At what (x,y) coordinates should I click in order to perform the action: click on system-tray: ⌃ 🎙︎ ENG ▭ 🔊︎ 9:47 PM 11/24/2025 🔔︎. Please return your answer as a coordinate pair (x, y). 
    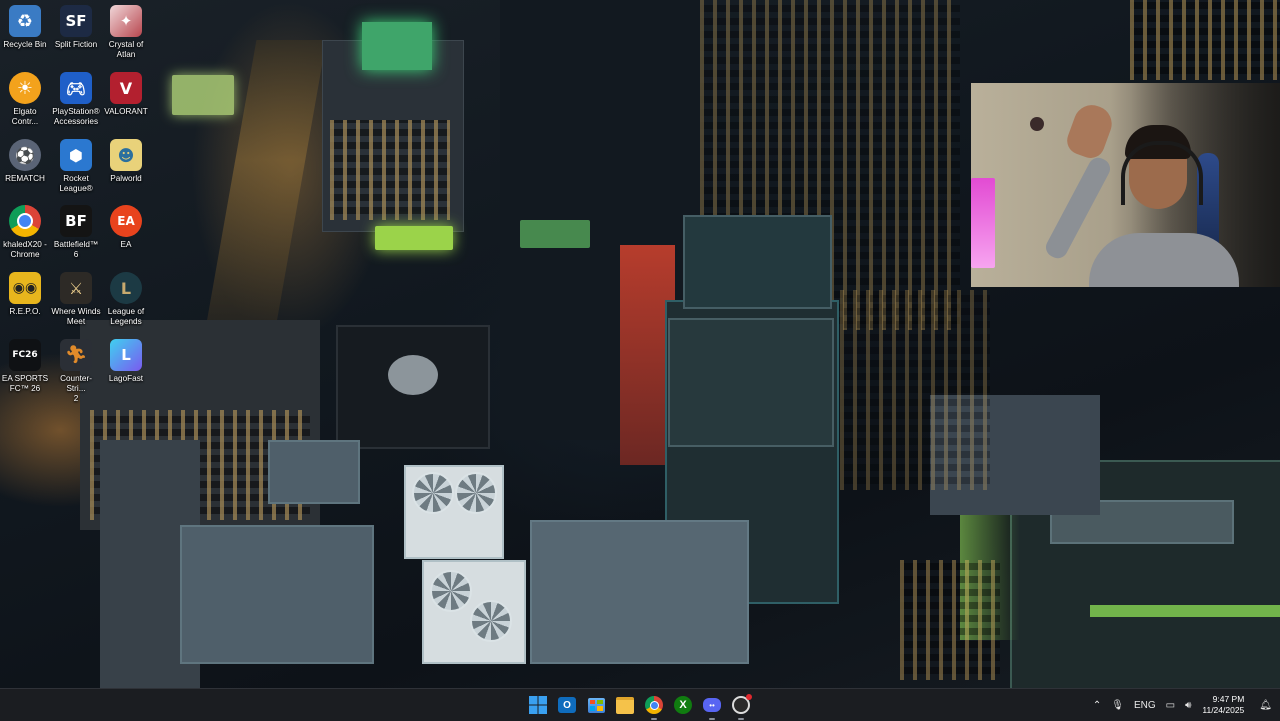
    Looking at the image, I should click on (1184, 705).